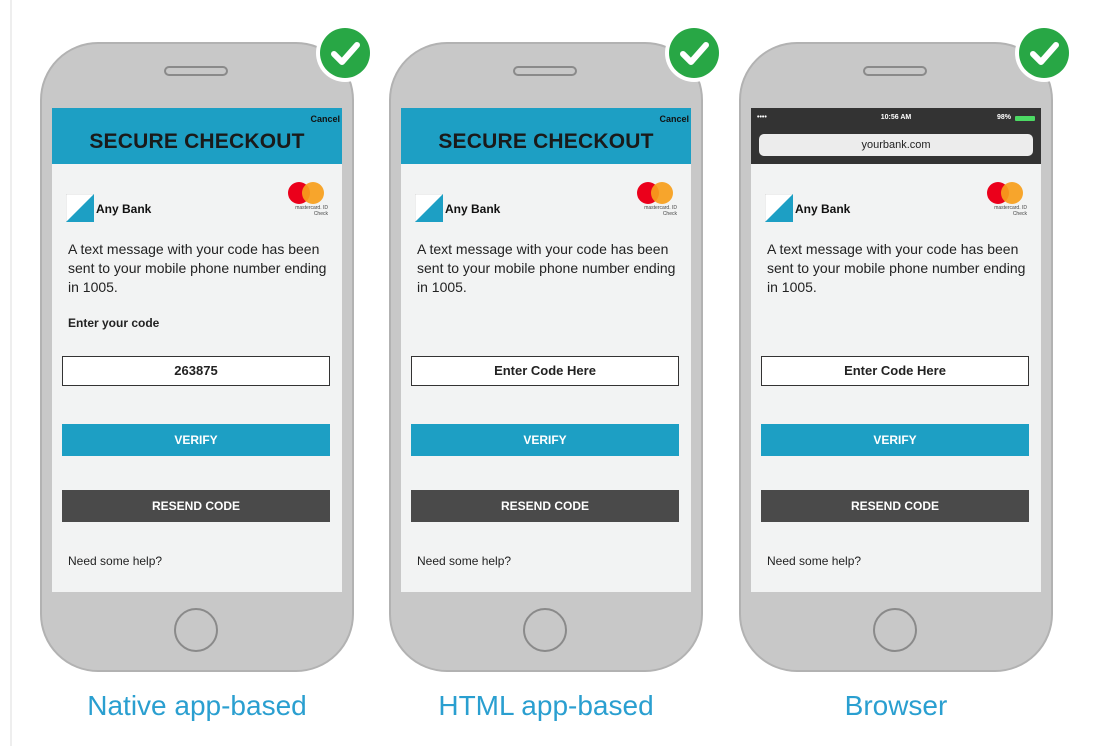 The height and width of the screenshot is (746, 1111). Describe the element at coordinates (114, 323) in the screenshot. I see `enter-code-label: Enter your code` at that location.